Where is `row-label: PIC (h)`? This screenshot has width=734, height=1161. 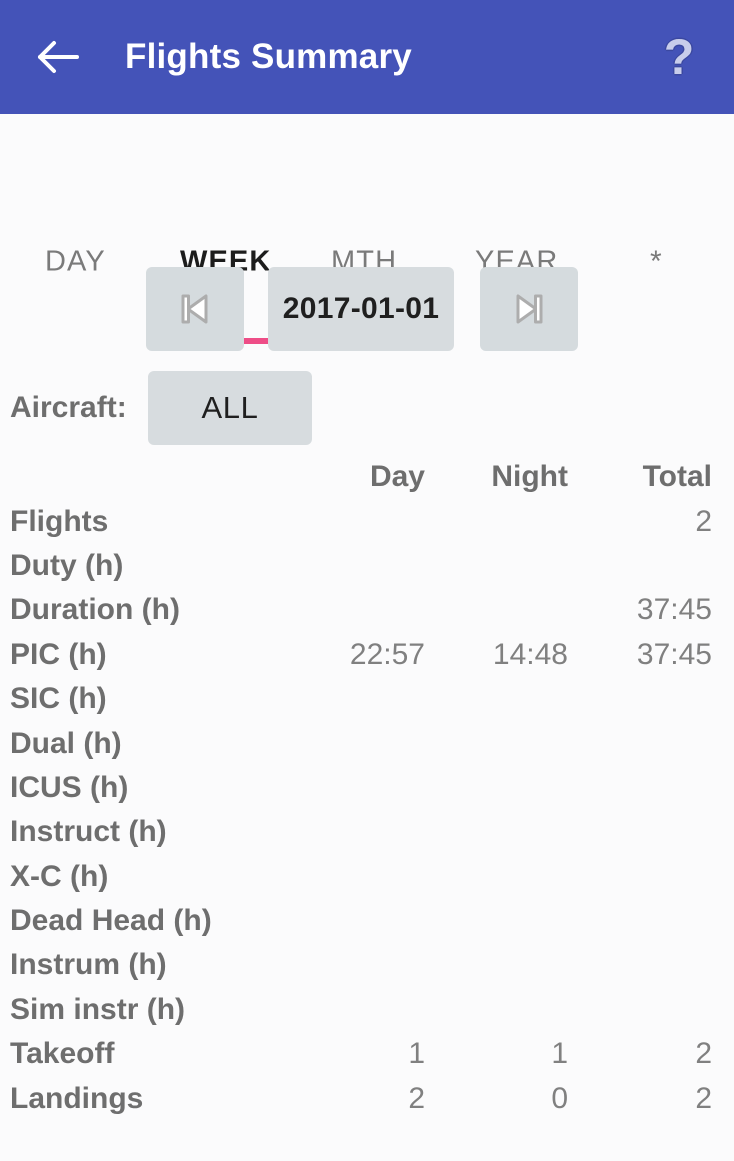
row-label: PIC (h) is located at coordinates (58, 654).